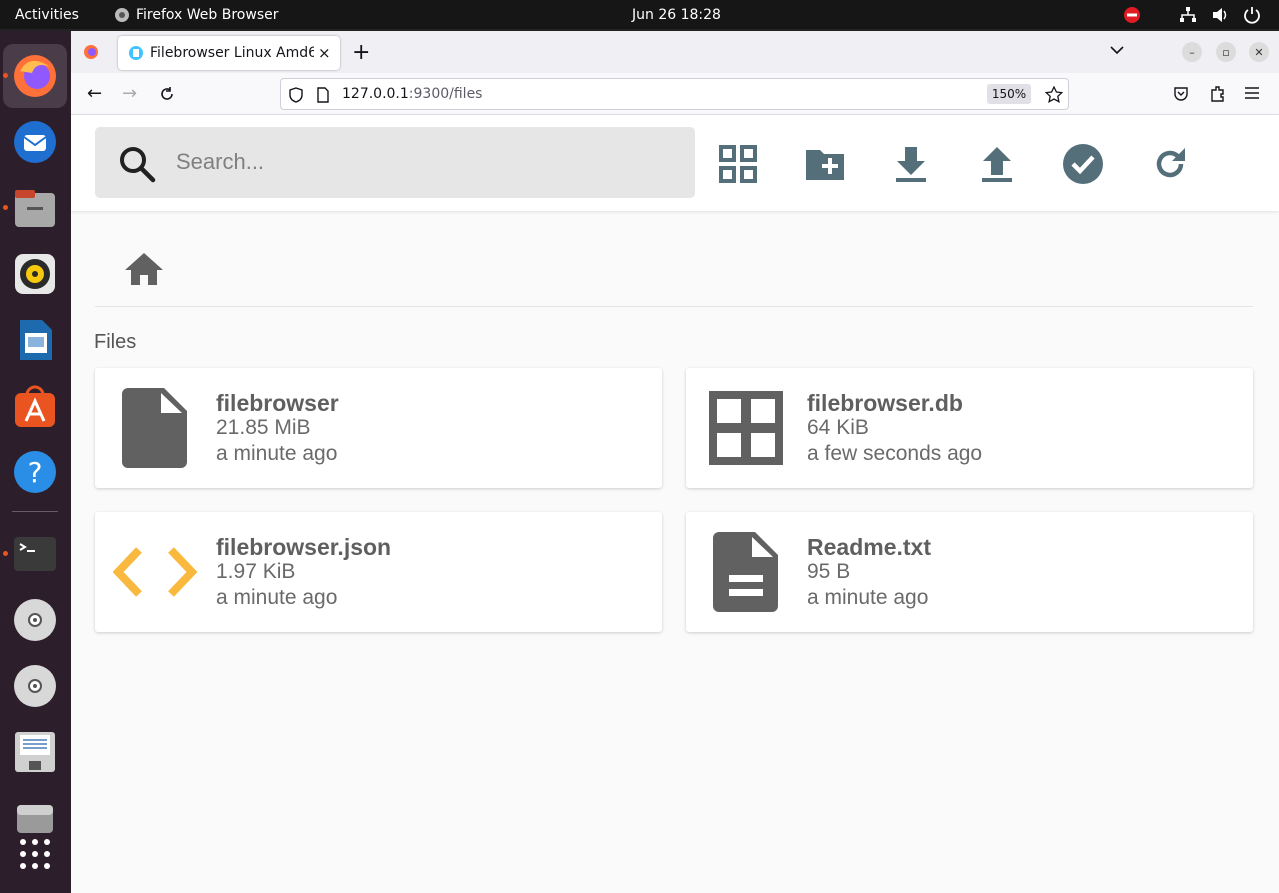  I want to click on file-modified: a few seconds ago, so click(895, 453).